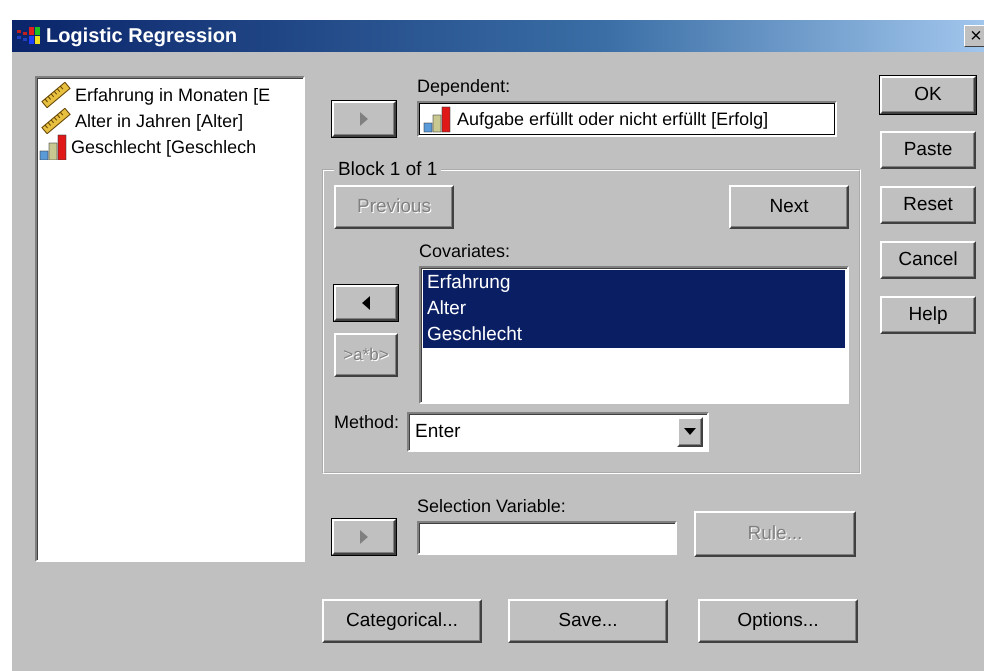  I want to click on covariate-item: Geschlecht, so click(634, 335).